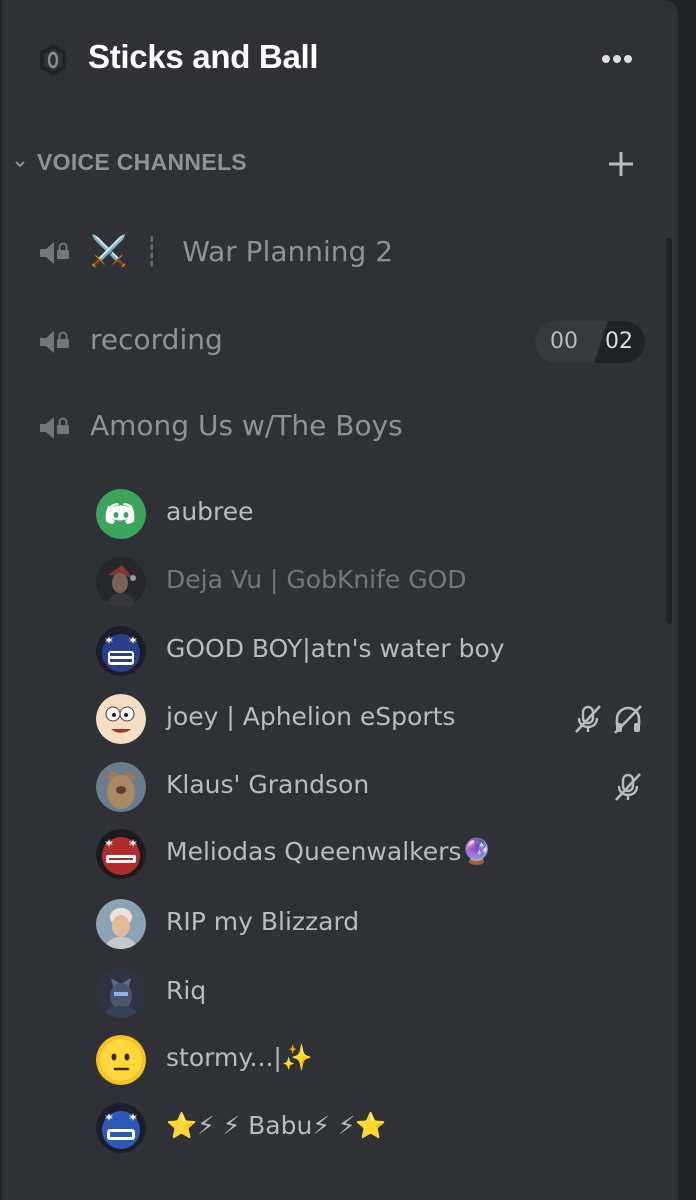 The width and height of the screenshot is (696, 1200). I want to click on channel-name: ⚔️ ┊ War Planning 2, so click(241, 251).